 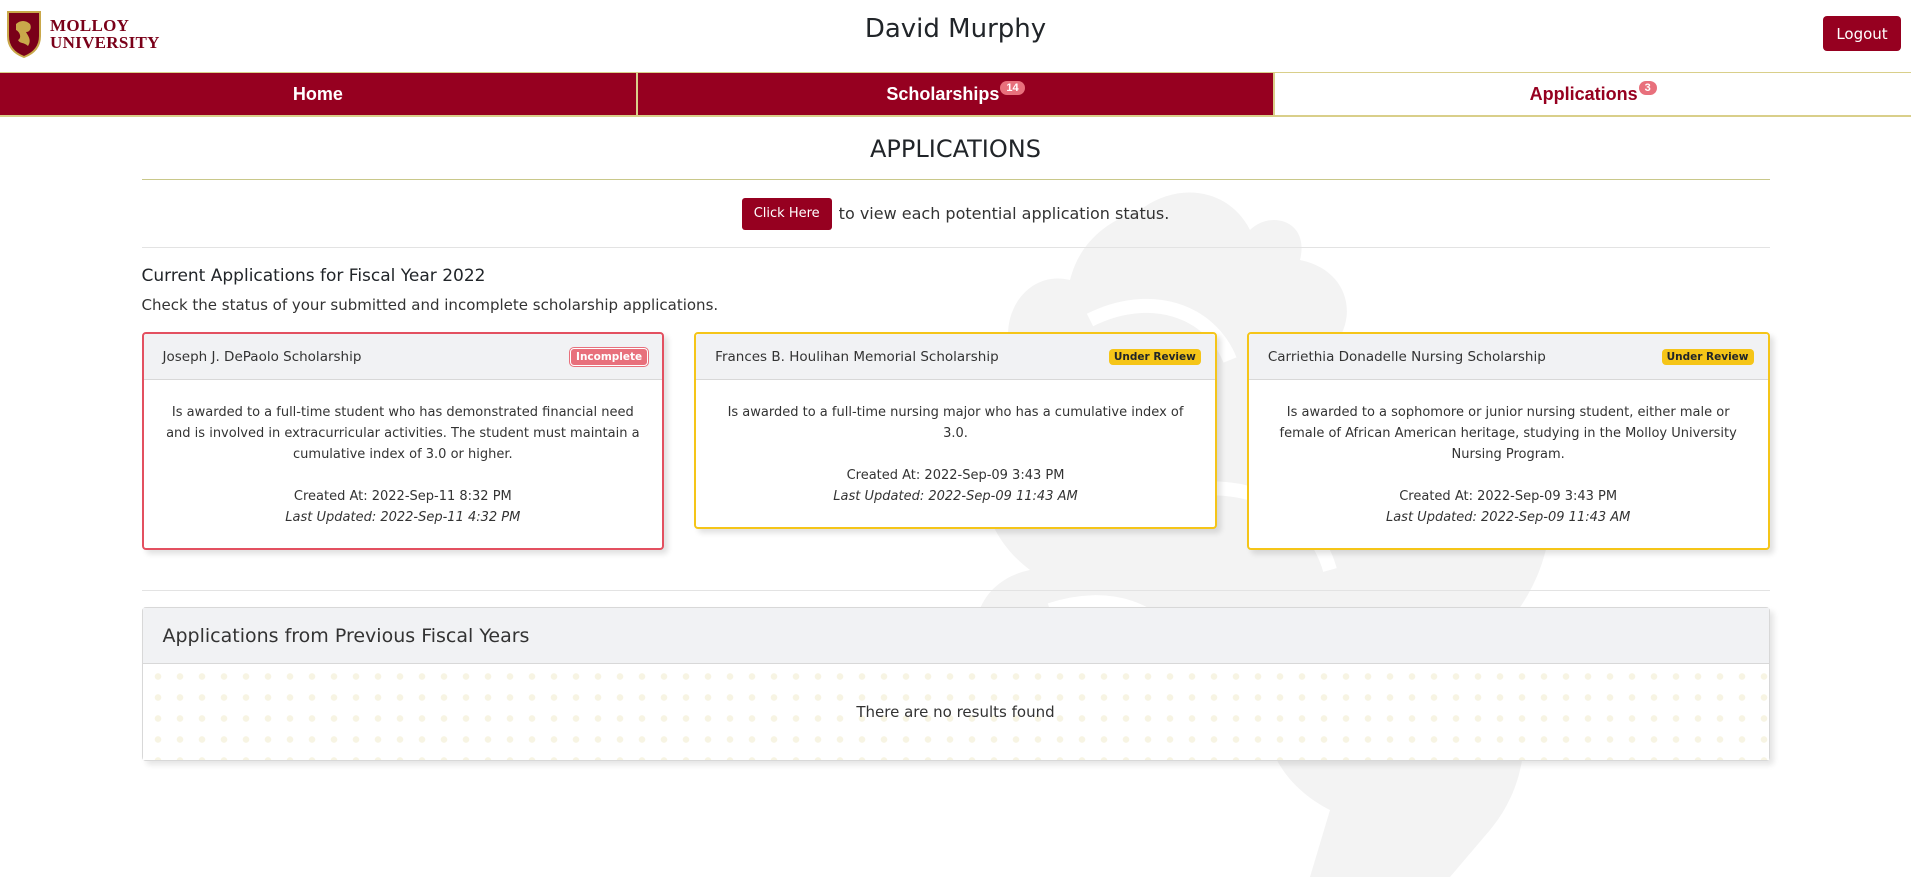 I want to click on main-tabs: Home Scholarships 14 Applications 3, so click(x=955, y=94).